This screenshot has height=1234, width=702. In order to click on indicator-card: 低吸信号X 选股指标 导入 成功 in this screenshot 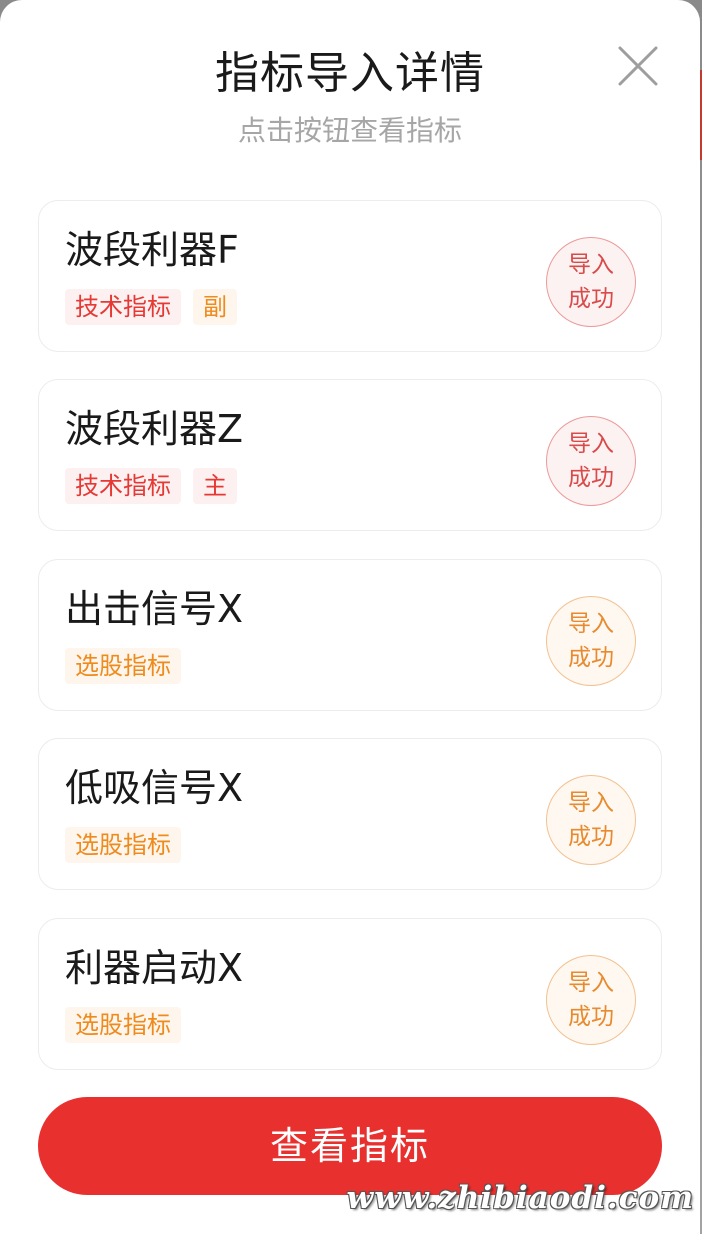, I will do `click(350, 814)`.